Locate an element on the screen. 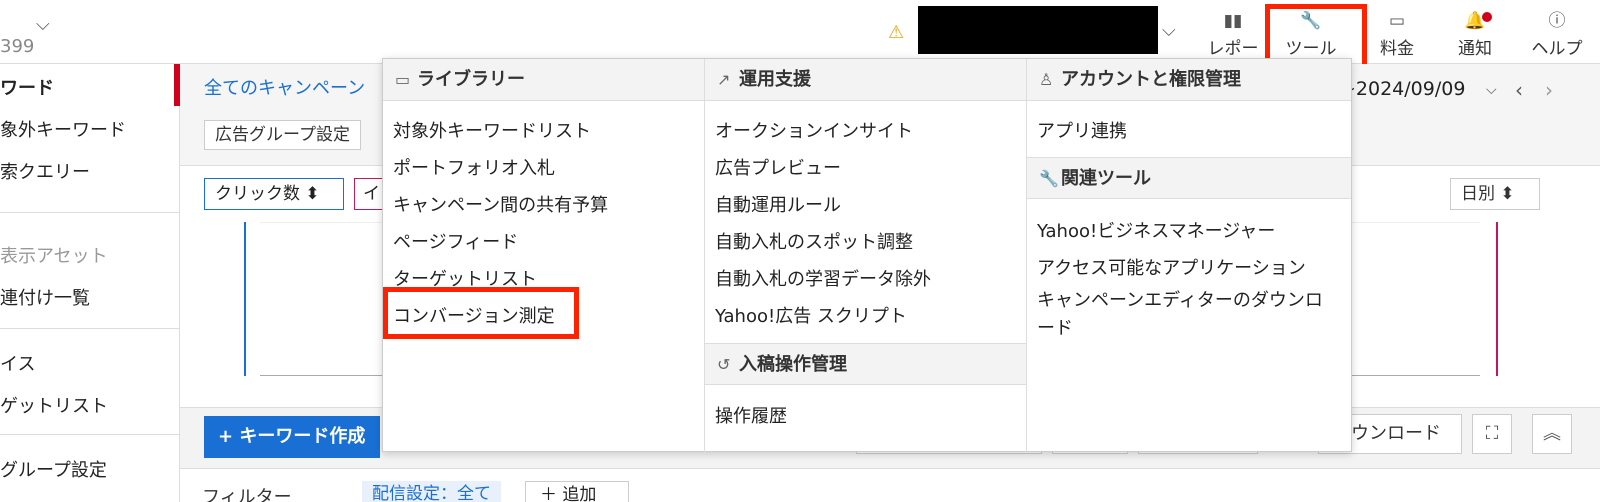 The width and height of the screenshot is (1600, 502). date-next-icon: › is located at coordinates (1549, 90).